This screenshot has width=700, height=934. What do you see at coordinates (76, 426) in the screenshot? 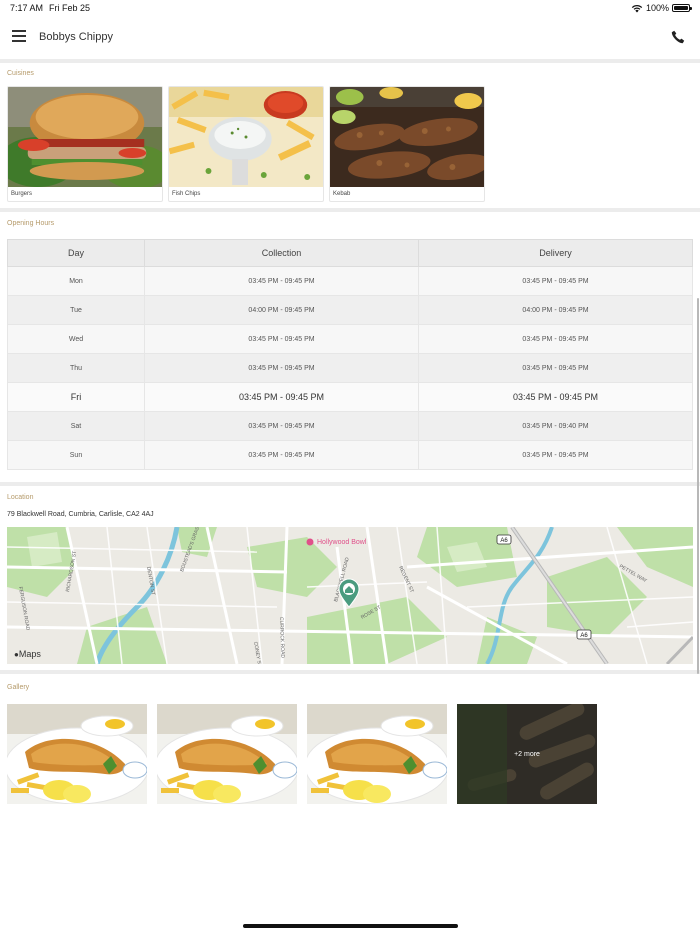
I see `hours-cell-day: Sat` at bounding box center [76, 426].